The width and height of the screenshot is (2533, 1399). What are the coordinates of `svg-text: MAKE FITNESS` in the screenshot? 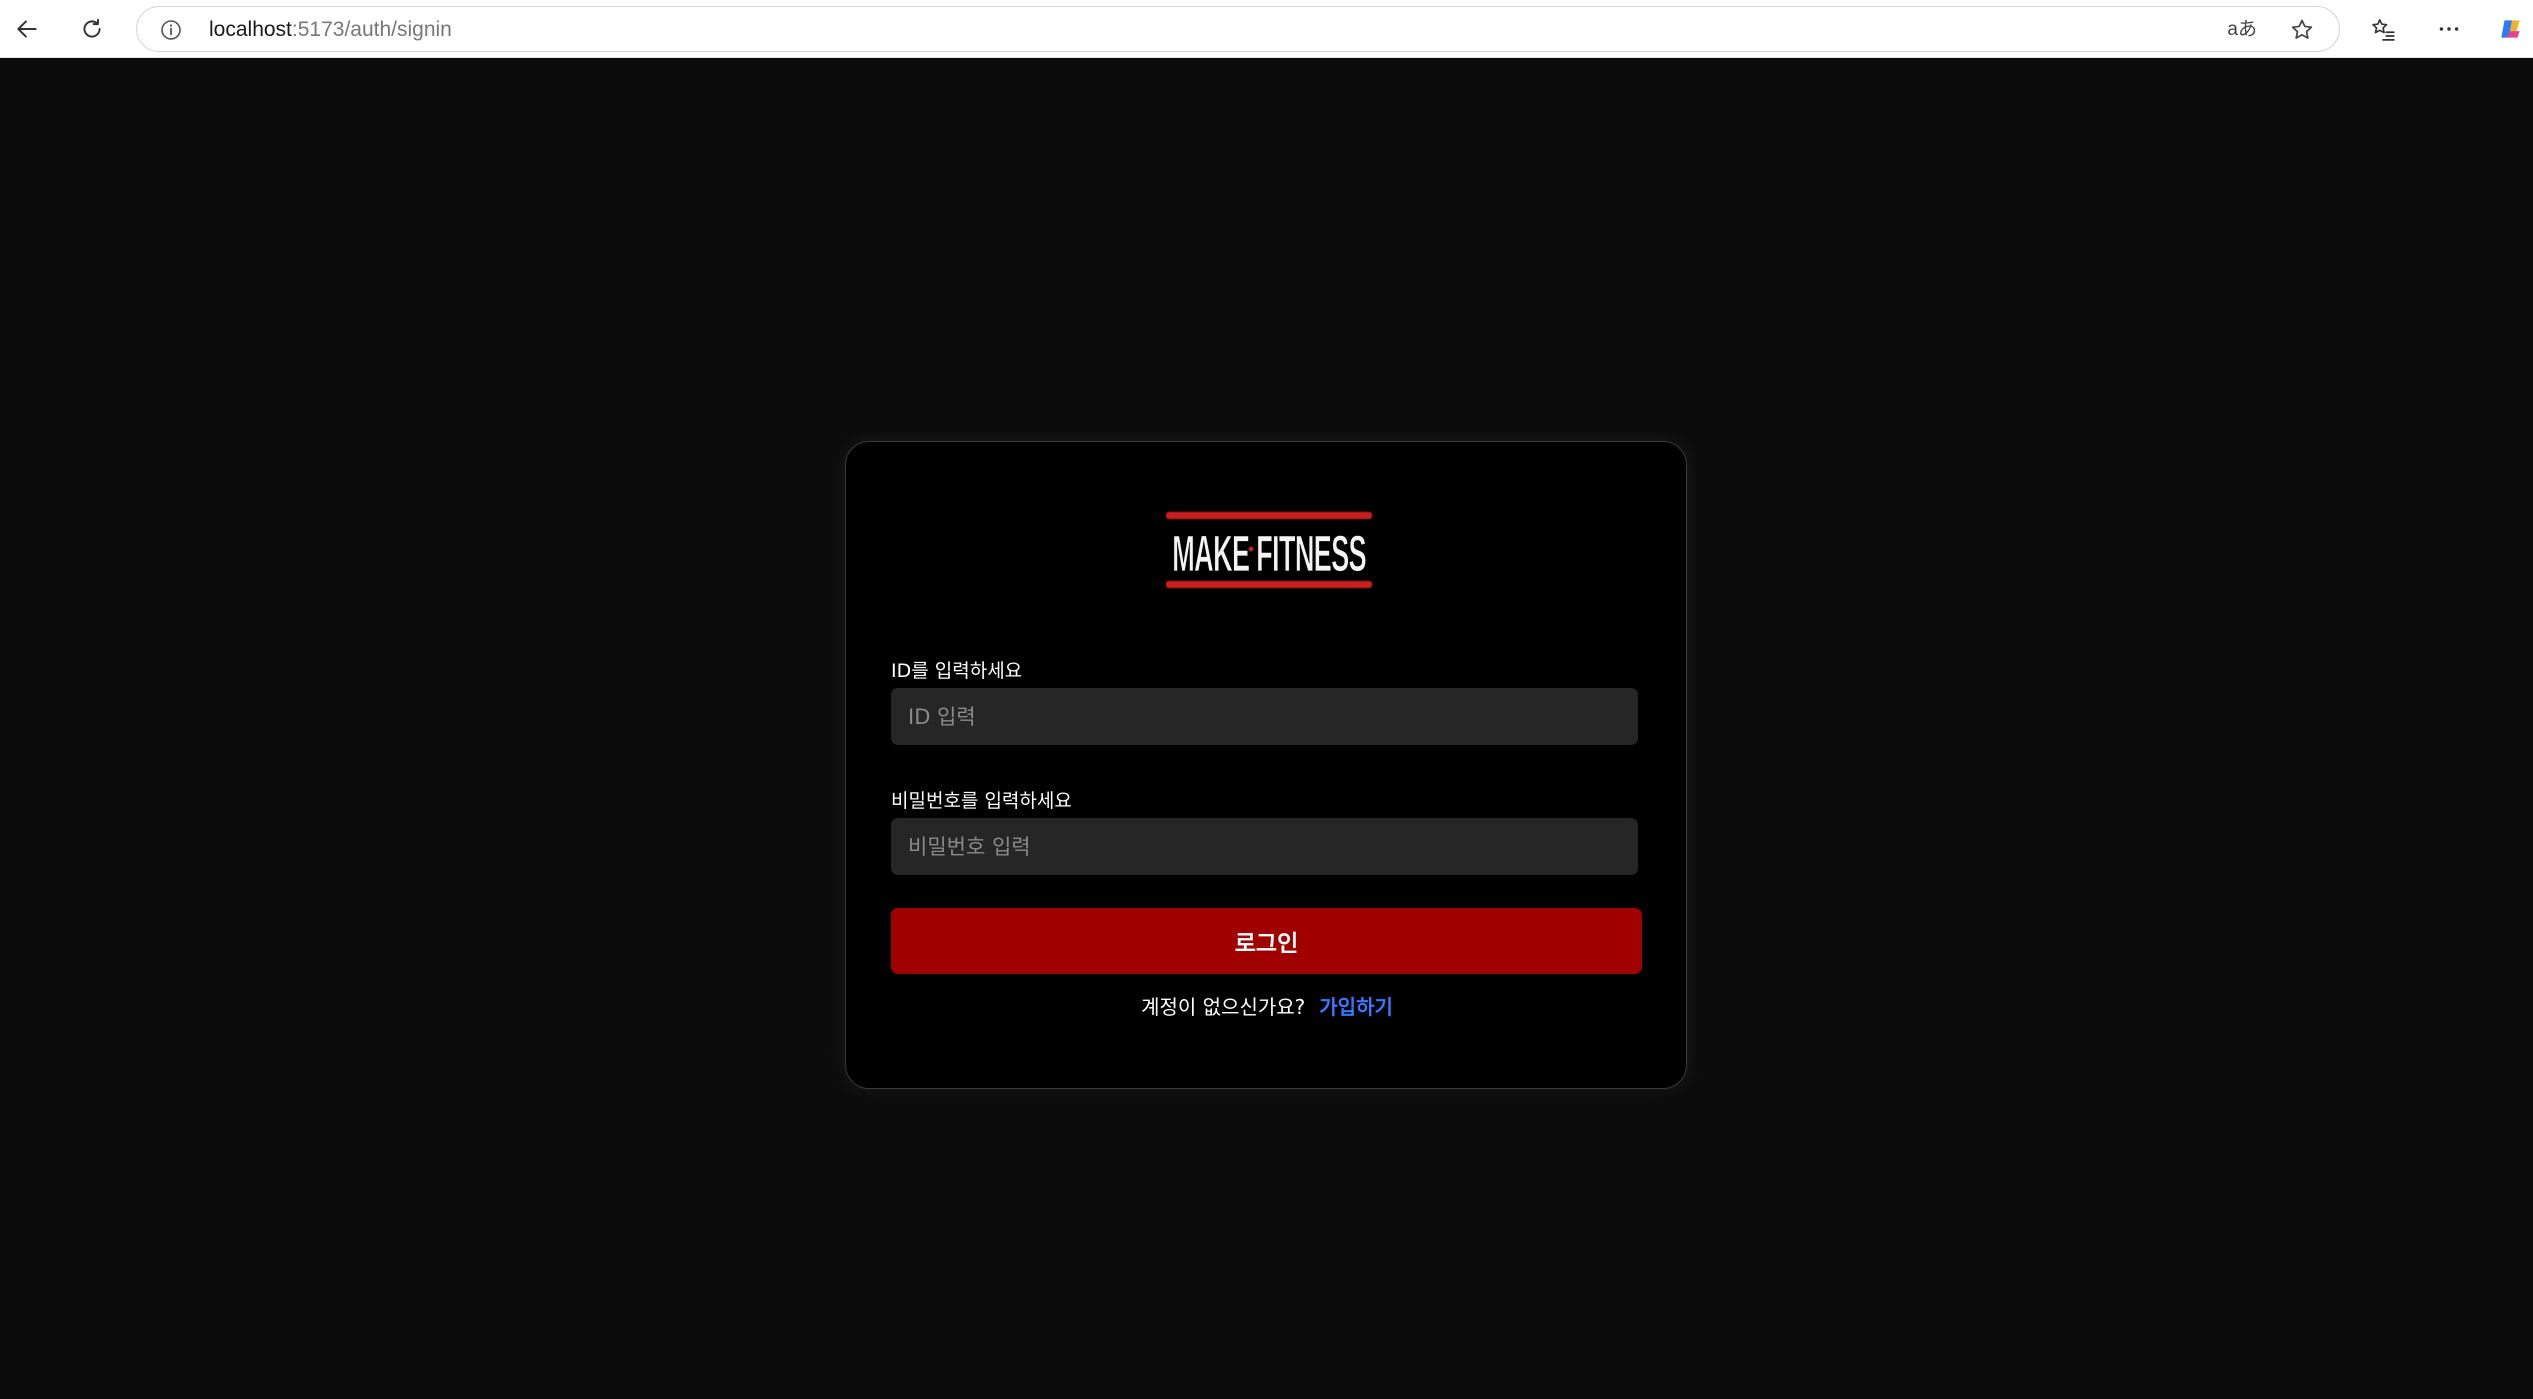 It's located at (1269, 553).